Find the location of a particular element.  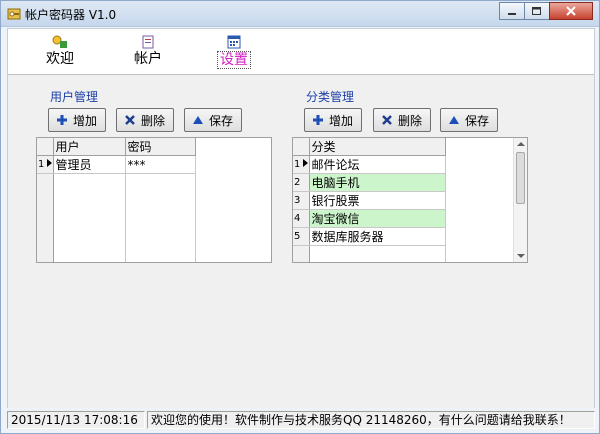

tab-settings-label: 设置 is located at coordinates (234, 60).